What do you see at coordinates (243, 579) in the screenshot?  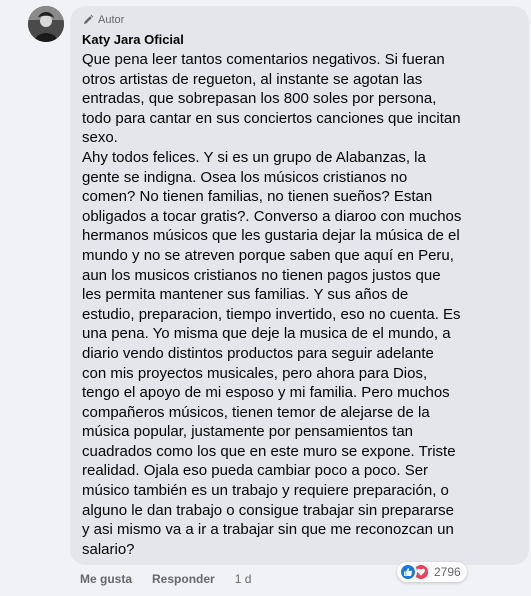 I see `timestamp: 1 d` at bounding box center [243, 579].